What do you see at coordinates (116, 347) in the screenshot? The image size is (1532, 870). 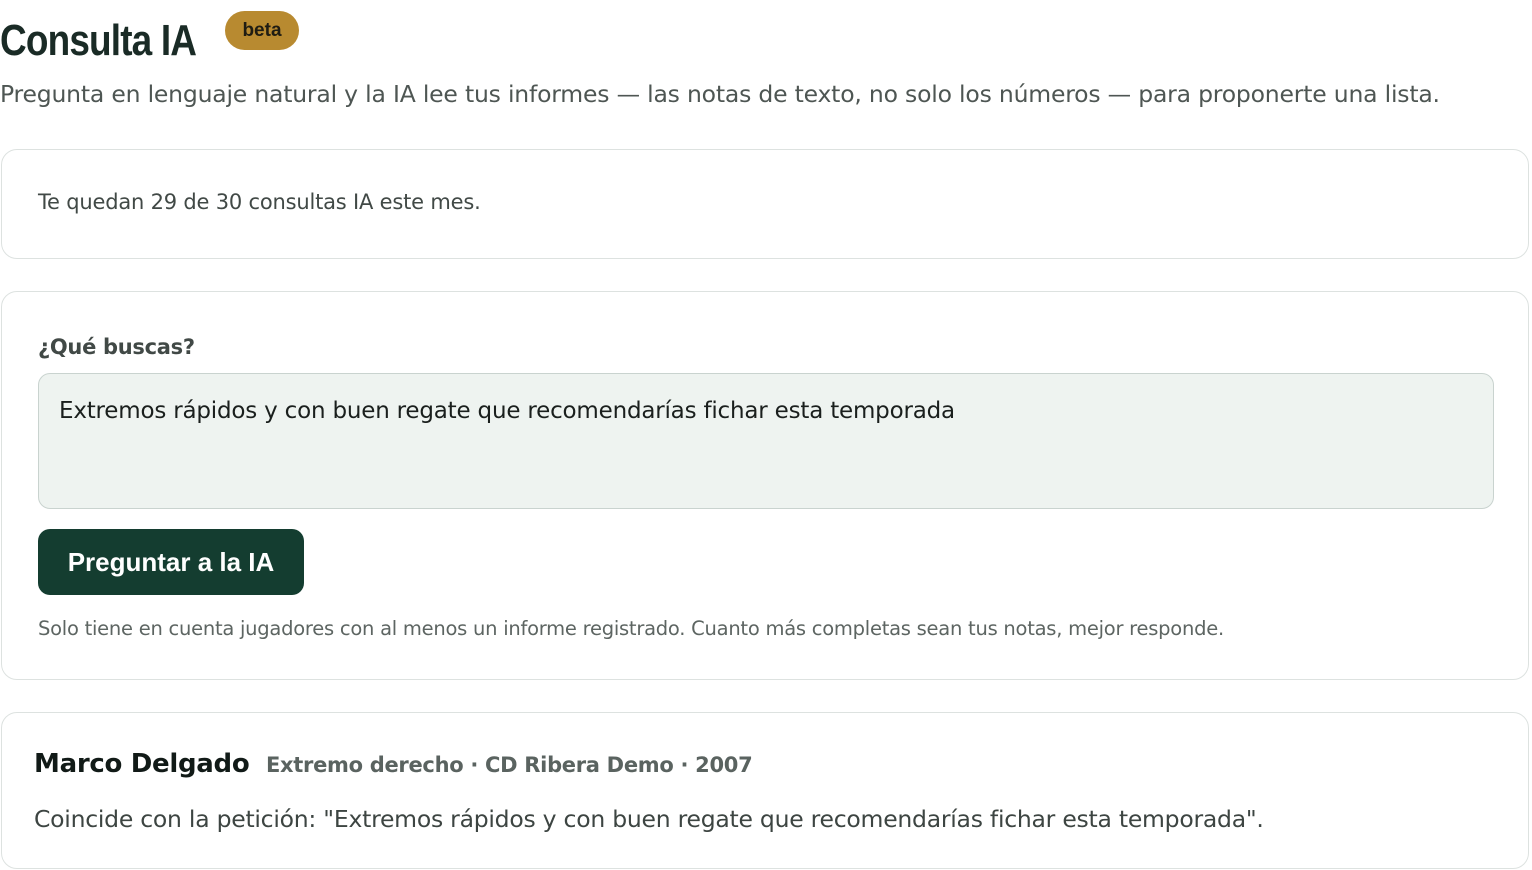 I see `query-label: ¿Qué buscas?` at bounding box center [116, 347].